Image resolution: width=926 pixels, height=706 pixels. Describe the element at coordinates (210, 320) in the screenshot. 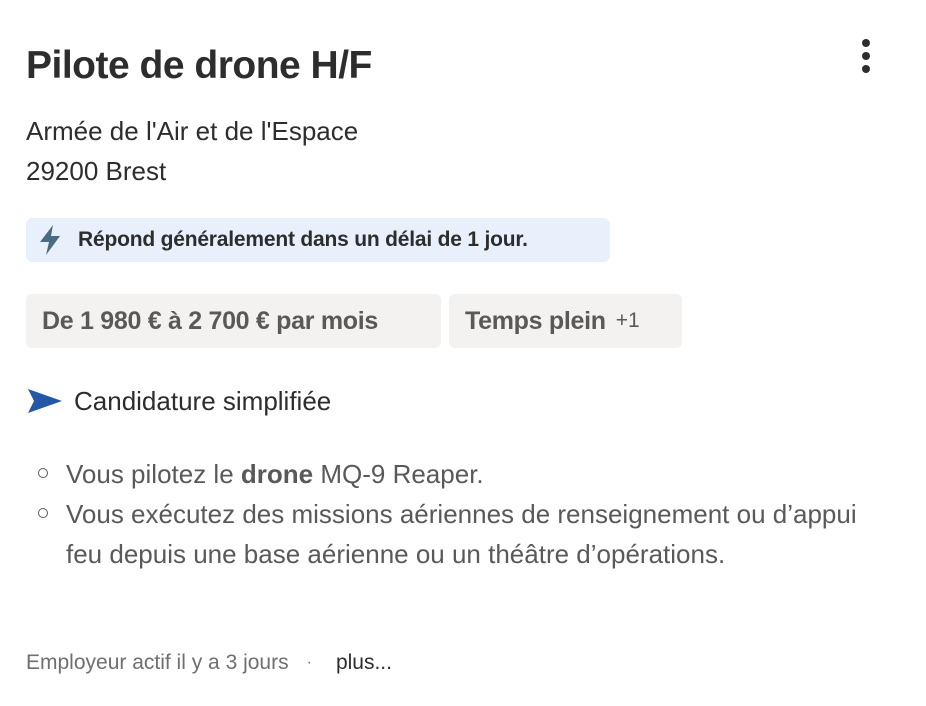

I see `salary-text: De 1 980 € à 2 700 € par mois` at that location.